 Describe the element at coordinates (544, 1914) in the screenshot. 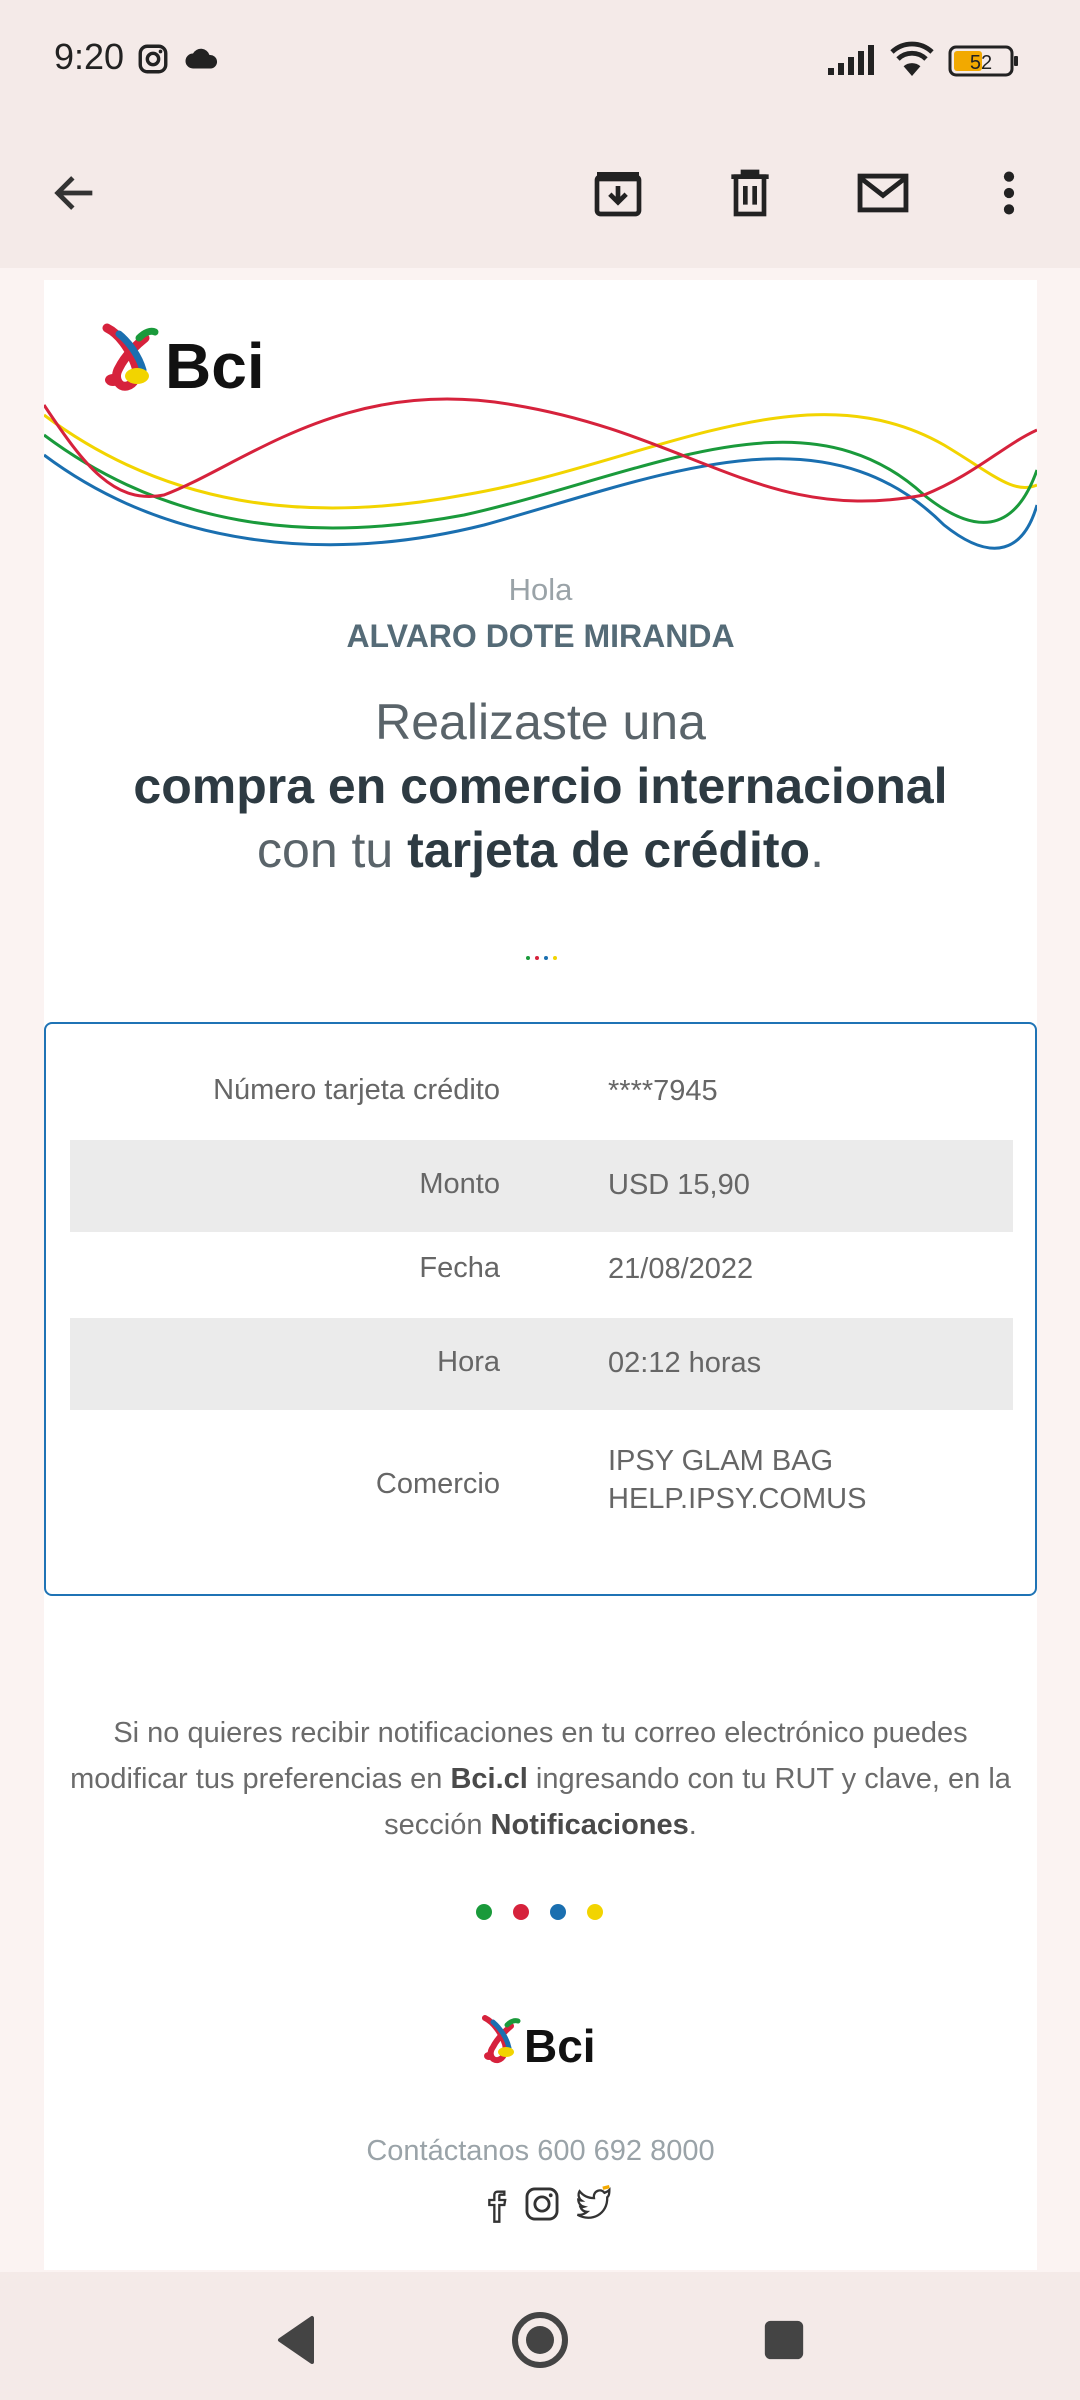

I see `decorative-dots` at that location.